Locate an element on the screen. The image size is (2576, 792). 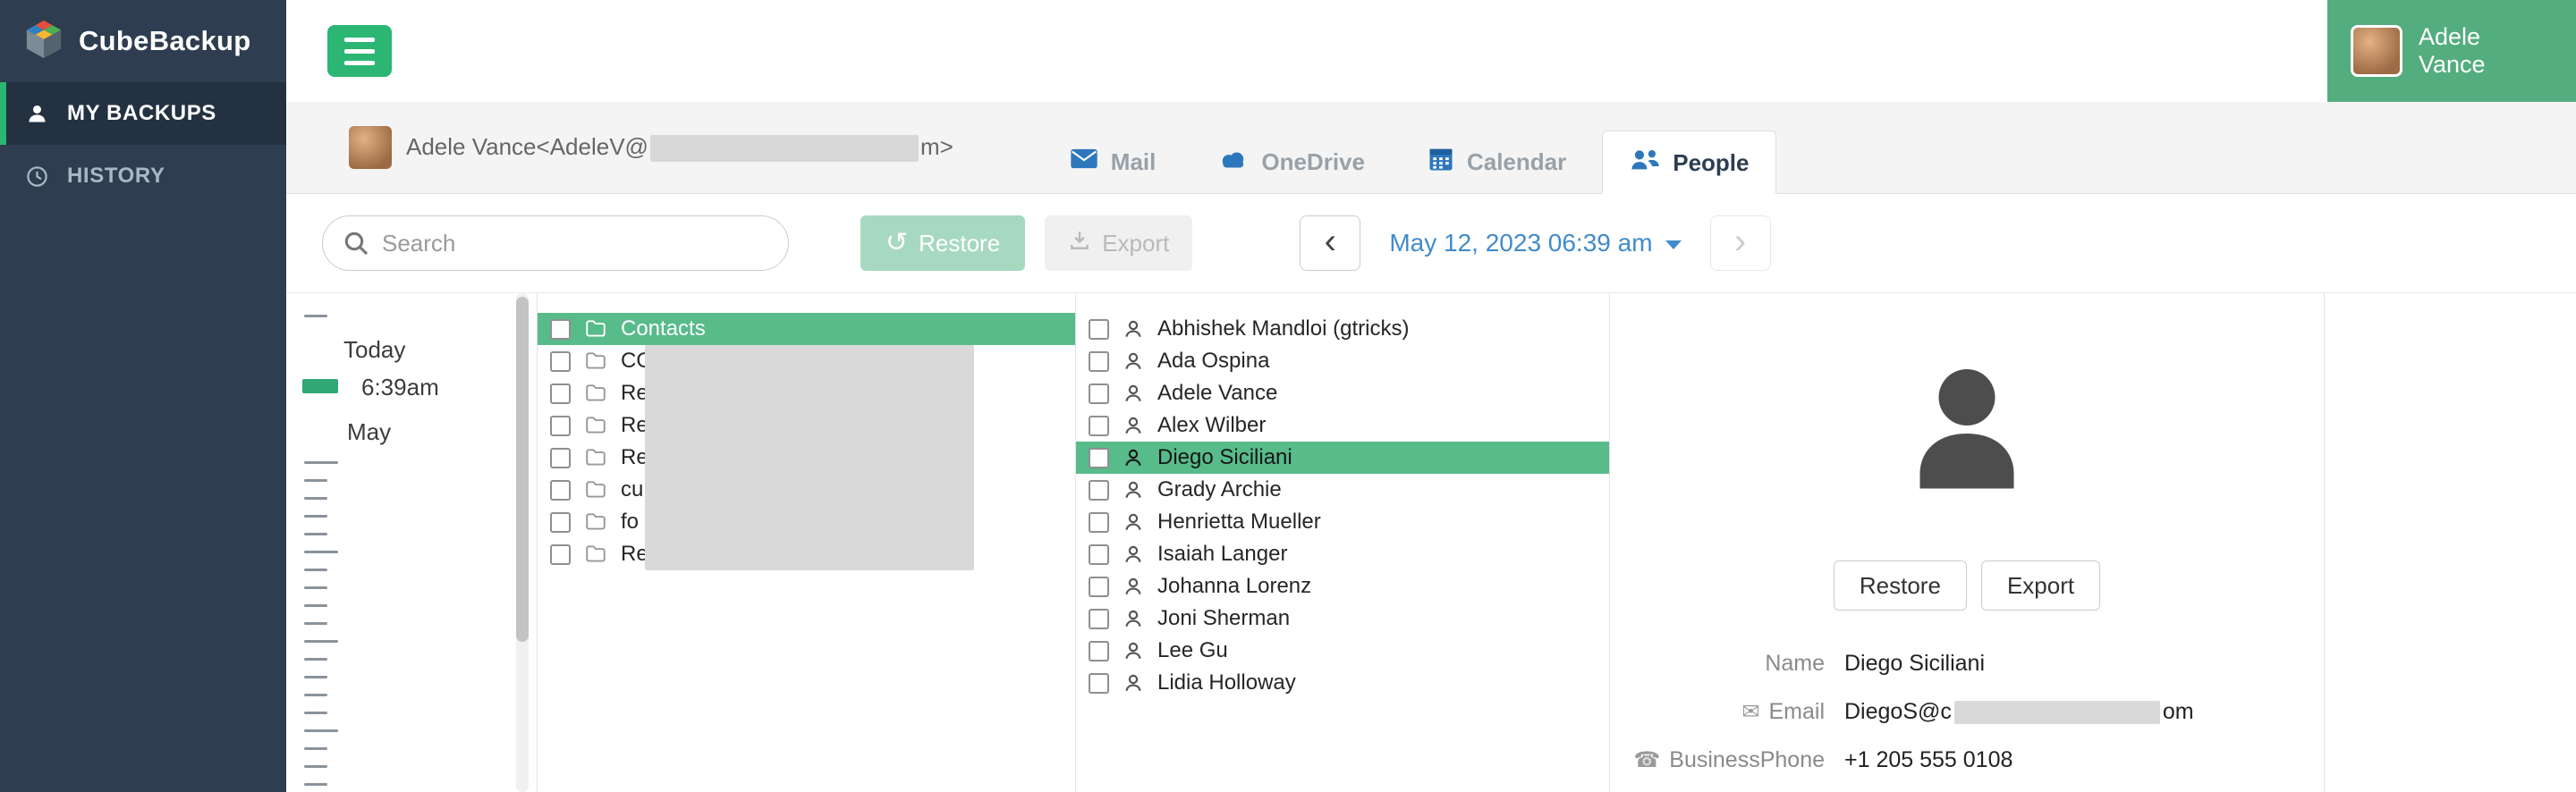
search-input is located at coordinates (555, 243).